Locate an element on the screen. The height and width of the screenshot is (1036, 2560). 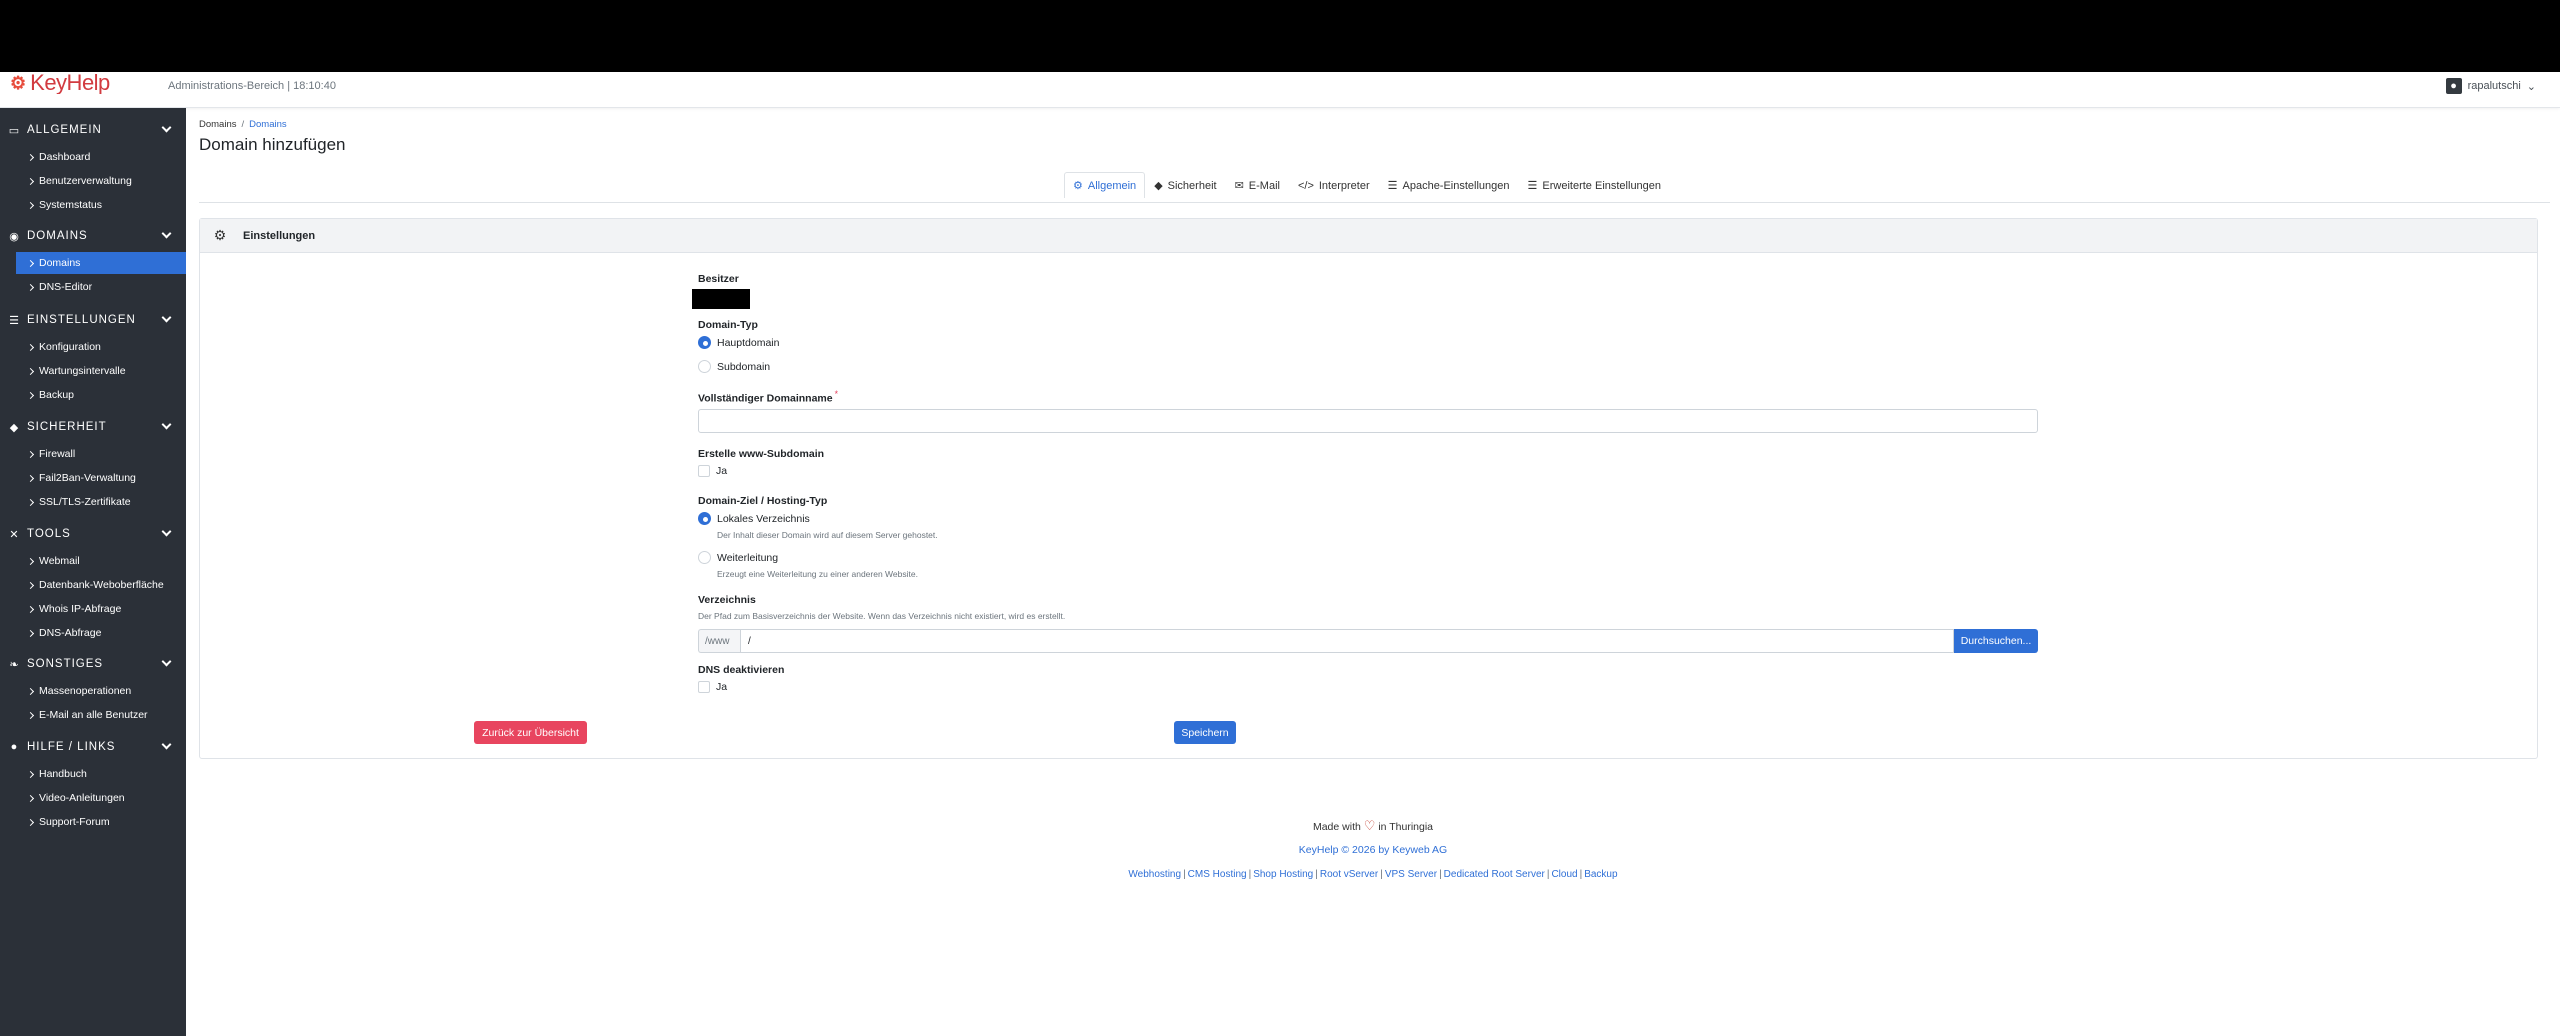
sidebar-item-label: Support-Forum is located at coordinates (74, 822).